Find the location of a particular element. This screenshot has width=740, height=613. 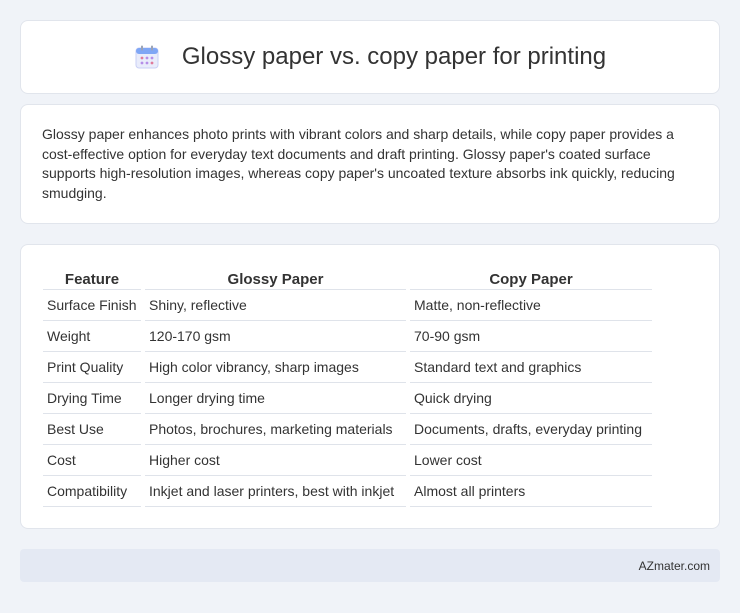

calendar-icon is located at coordinates (147, 57).